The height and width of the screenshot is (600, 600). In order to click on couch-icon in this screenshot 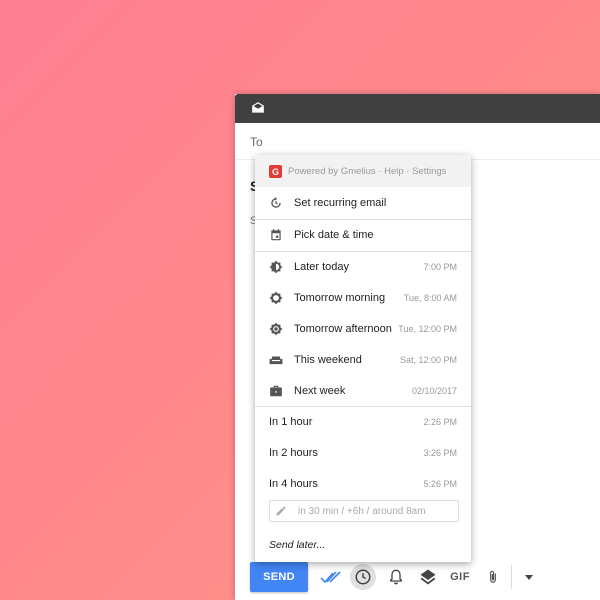, I will do `click(276, 360)`.